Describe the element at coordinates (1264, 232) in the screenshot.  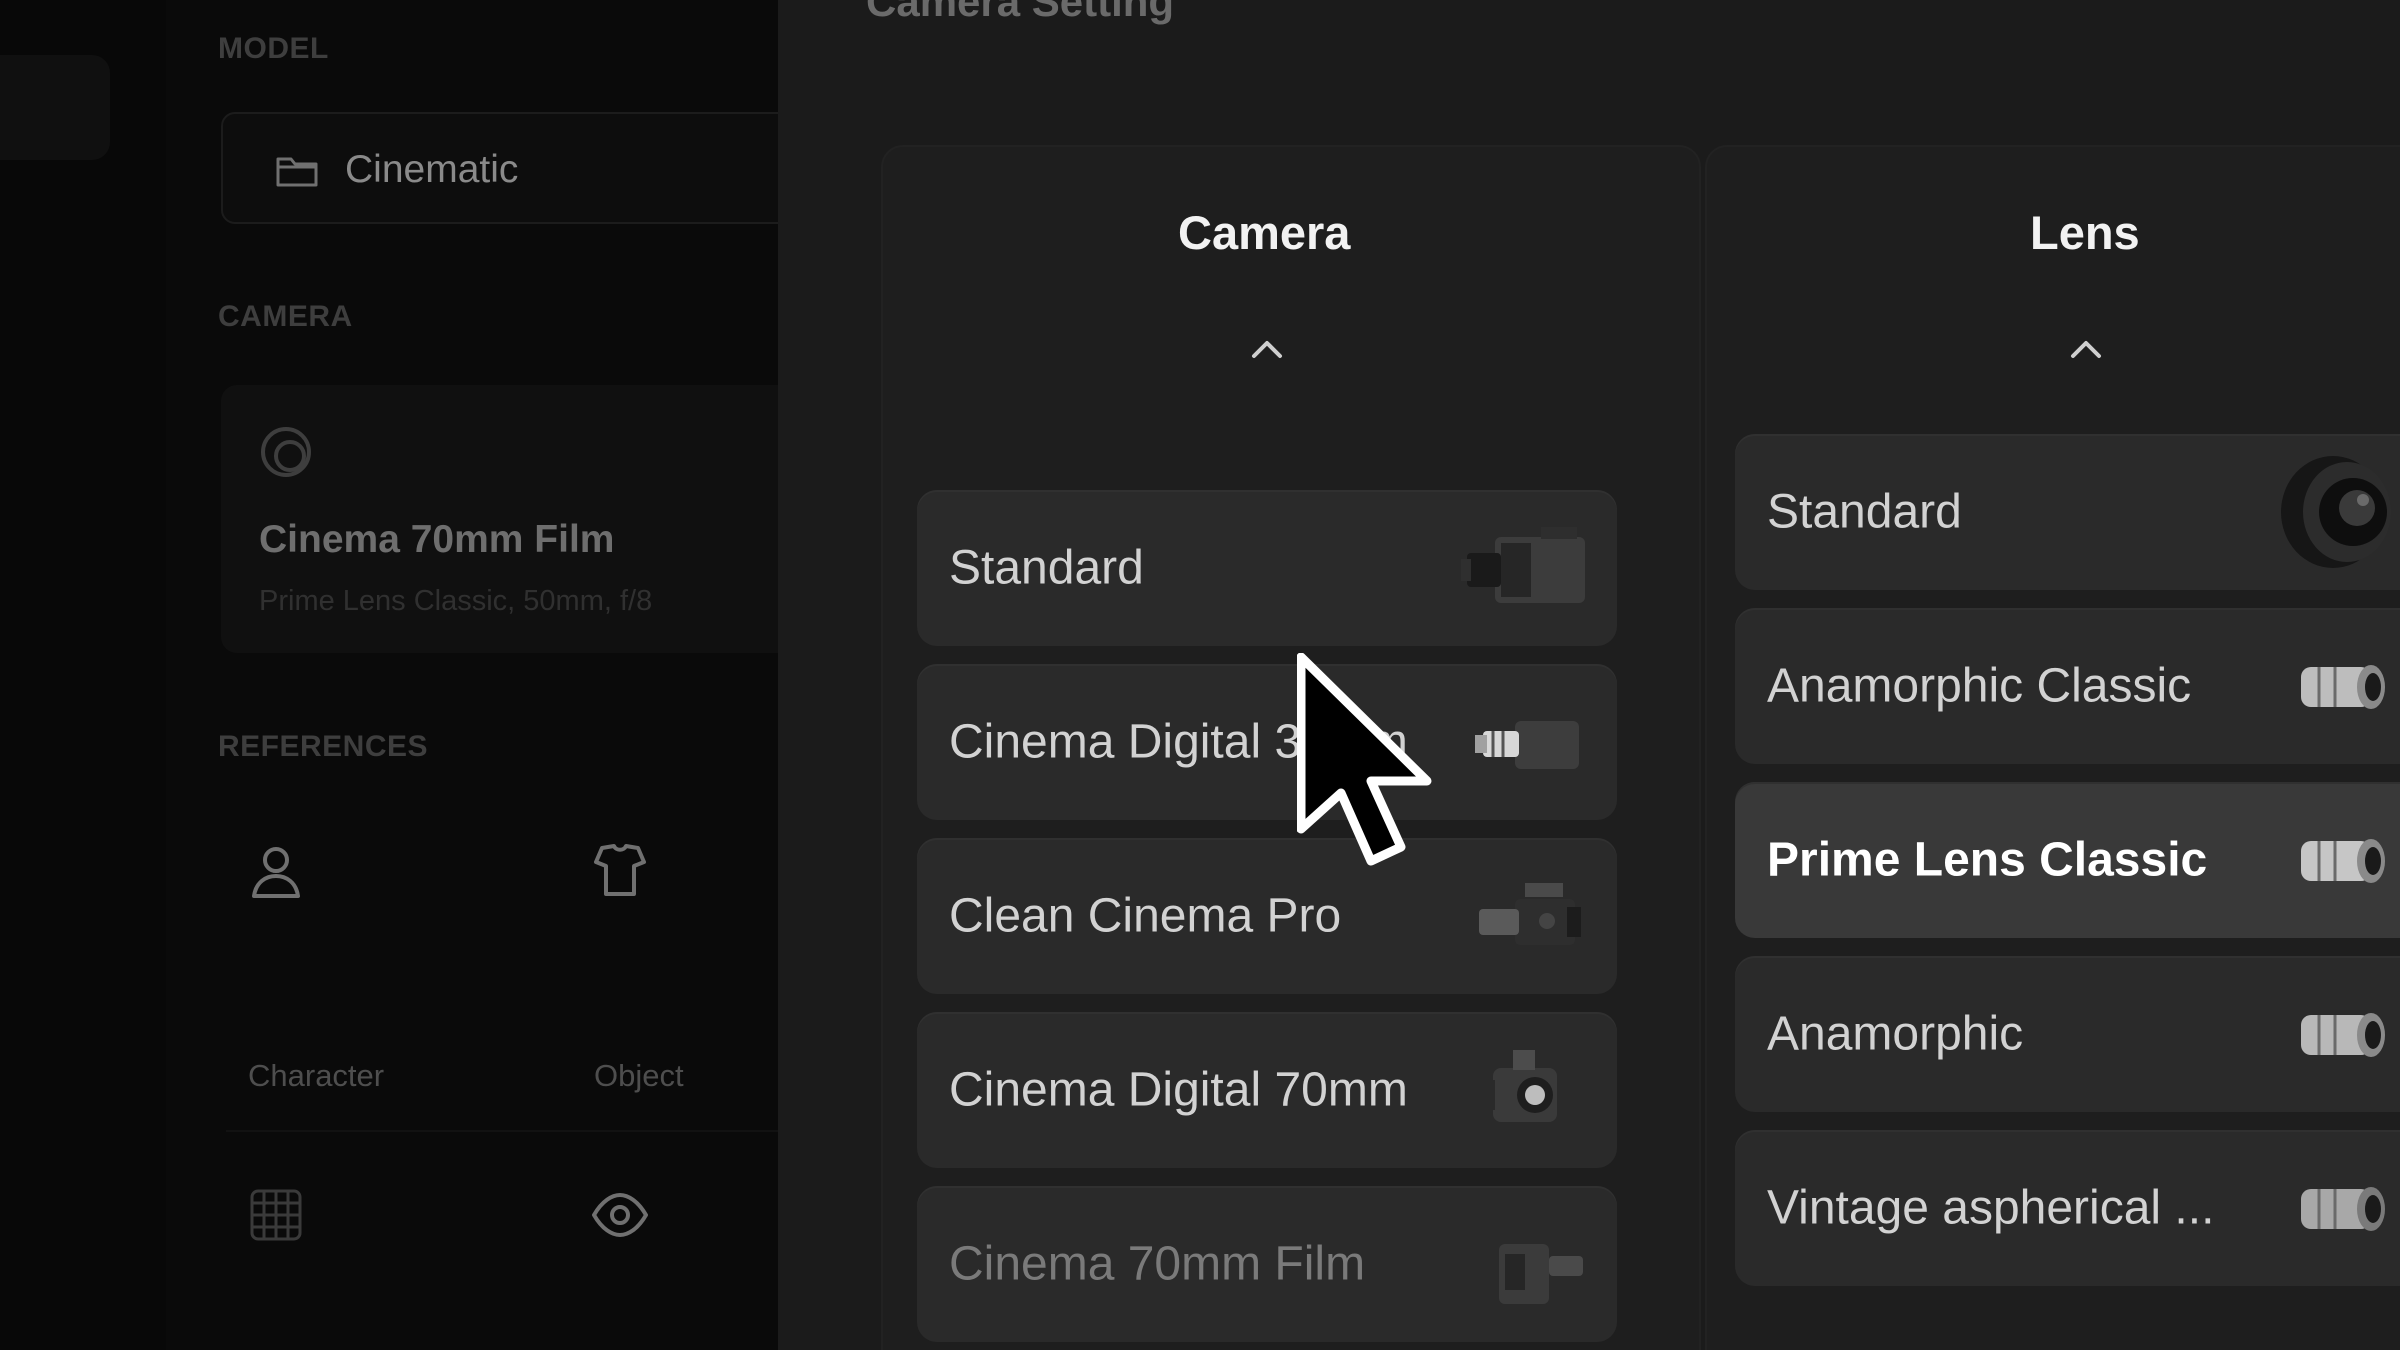
I see `camera-column-title: Camera` at that location.